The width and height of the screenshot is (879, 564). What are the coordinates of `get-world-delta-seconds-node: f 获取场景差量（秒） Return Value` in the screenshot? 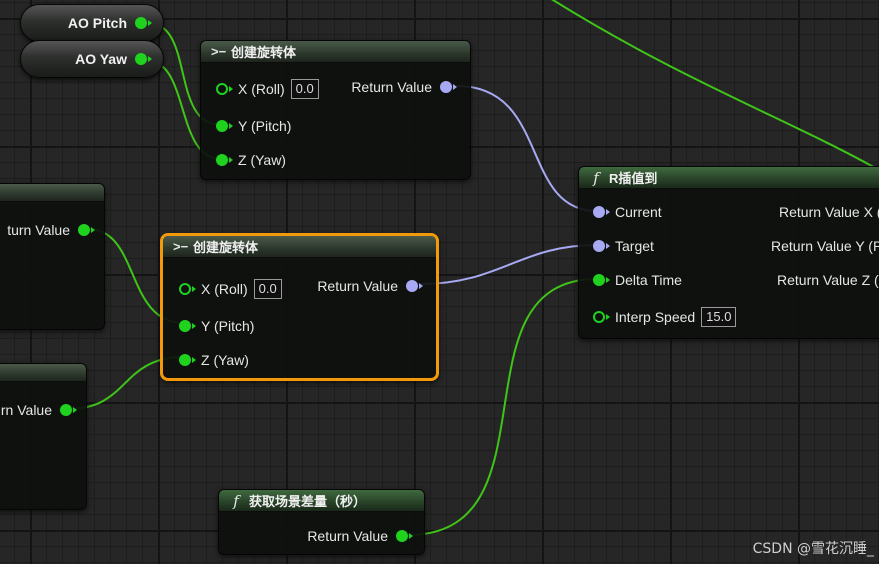 It's located at (321, 522).